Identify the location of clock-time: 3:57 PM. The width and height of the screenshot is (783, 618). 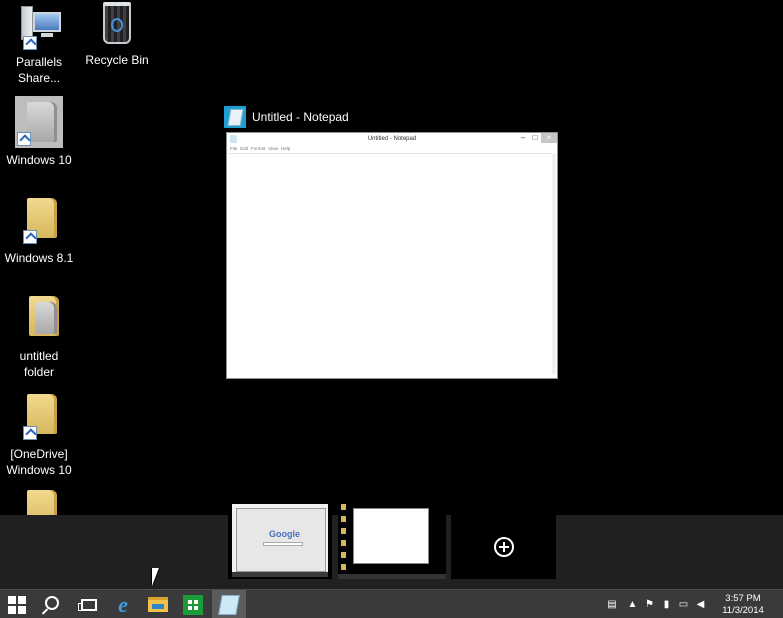
(743, 598).